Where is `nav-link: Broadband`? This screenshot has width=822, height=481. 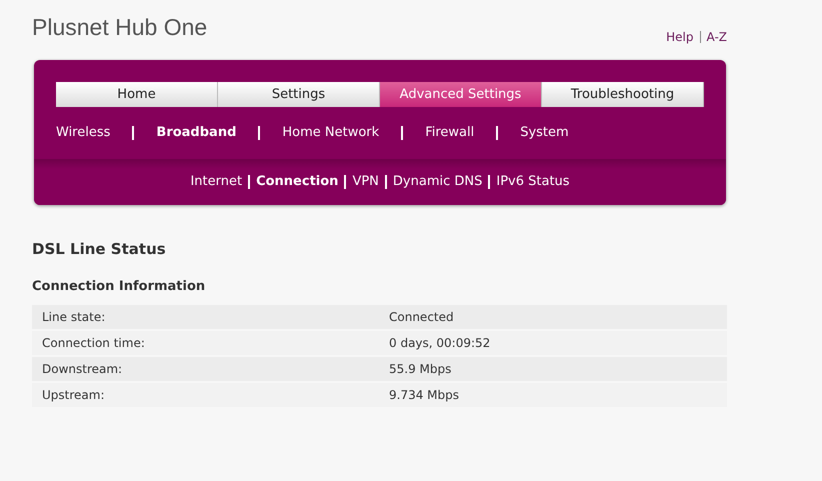 nav-link: Broadband is located at coordinates (196, 133).